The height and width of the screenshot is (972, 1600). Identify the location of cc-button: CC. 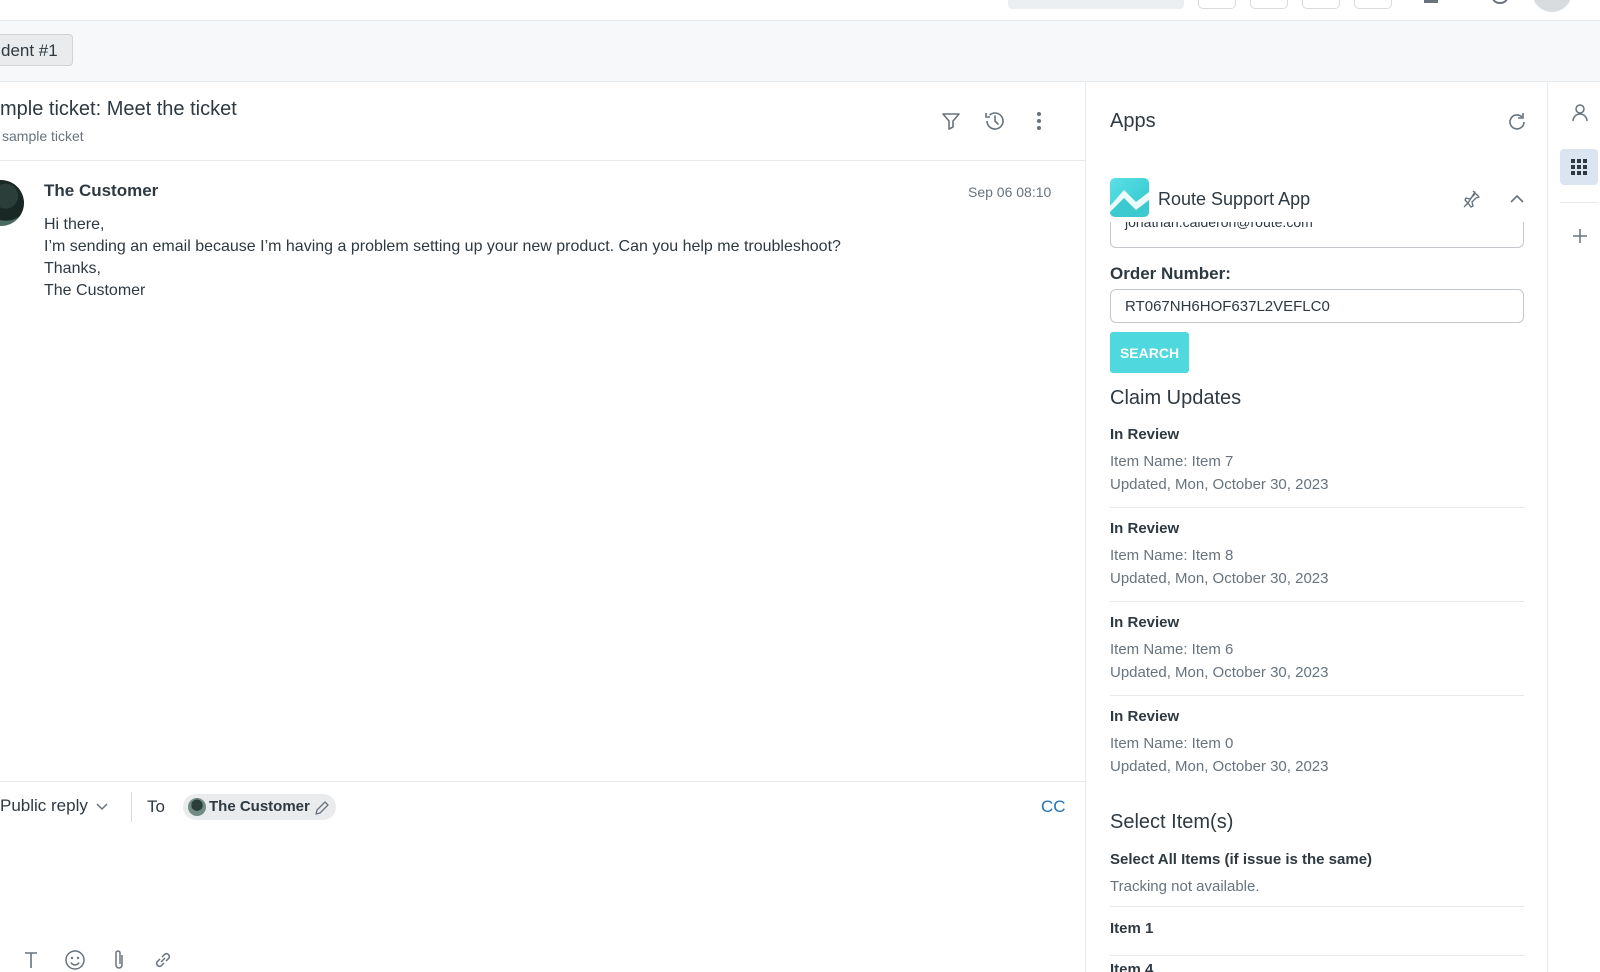
(1053, 807).